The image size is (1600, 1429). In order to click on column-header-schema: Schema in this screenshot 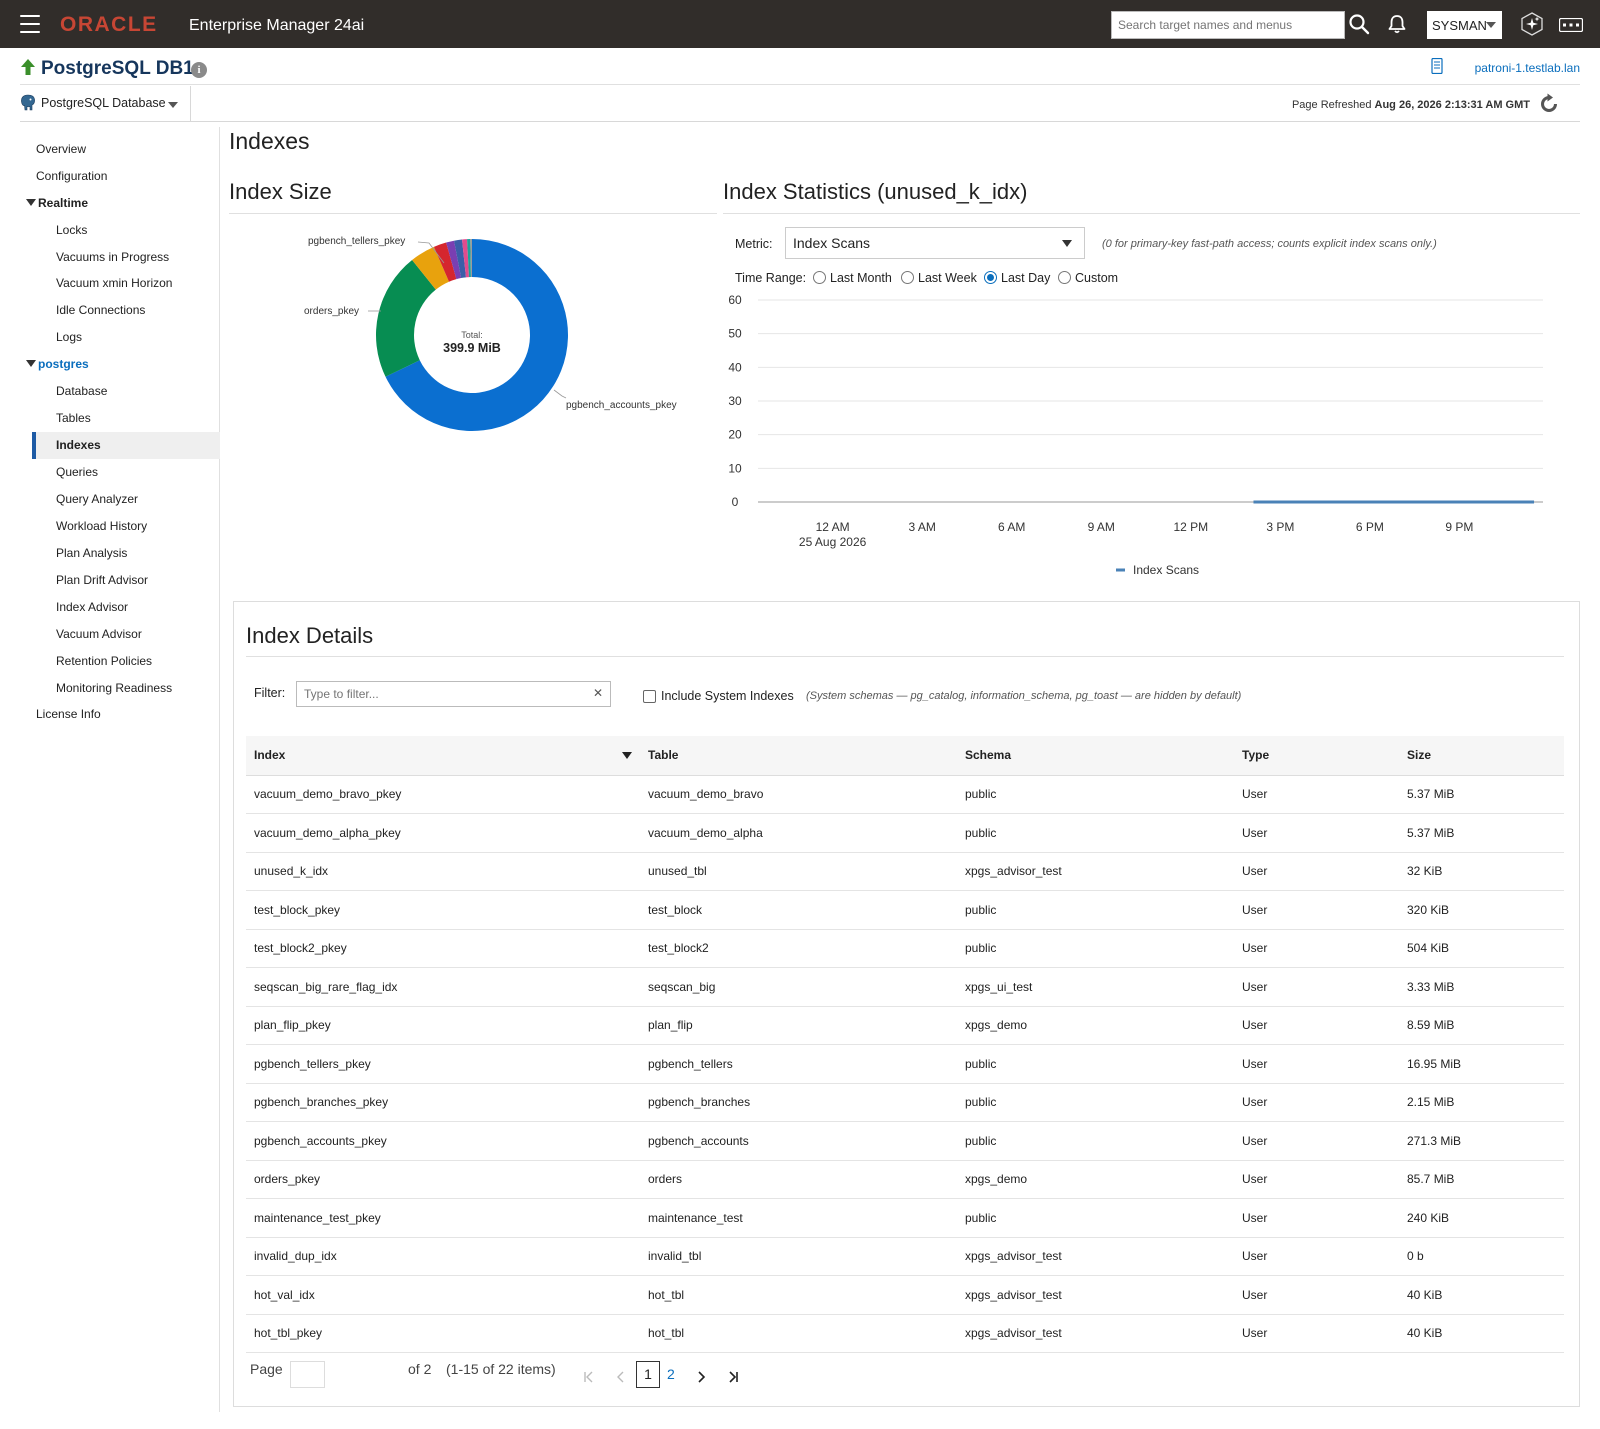, I will do `click(1095, 756)`.